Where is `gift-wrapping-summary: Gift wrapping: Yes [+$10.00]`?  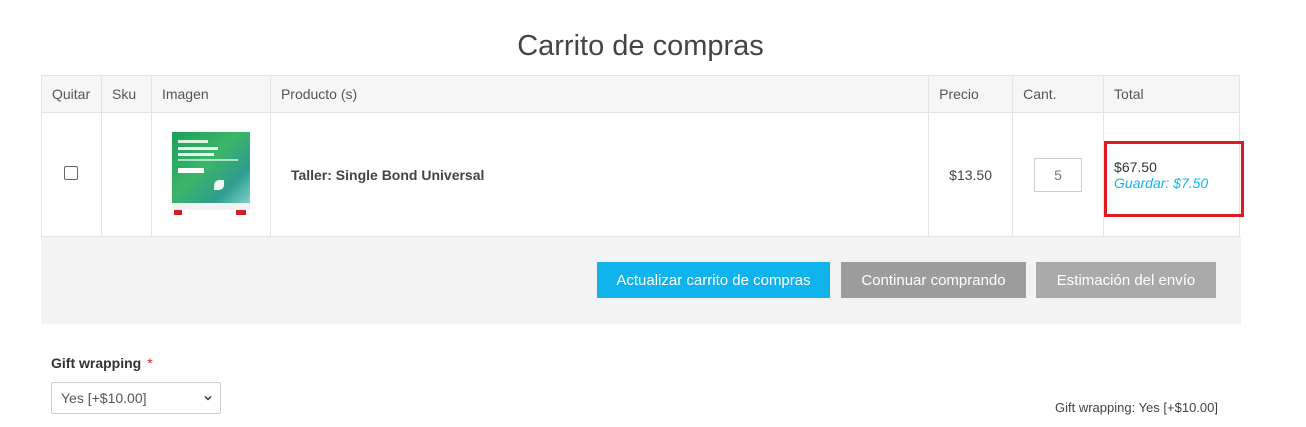 gift-wrapping-summary: Gift wrapping: Yes [+$10.00] is located at coordinates (1136, 407).